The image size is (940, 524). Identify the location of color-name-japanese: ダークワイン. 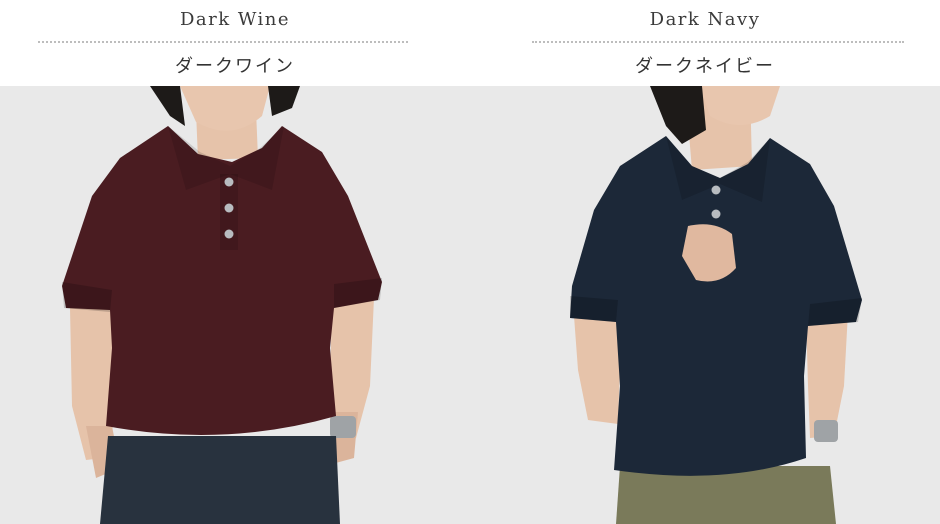
(235, 66).